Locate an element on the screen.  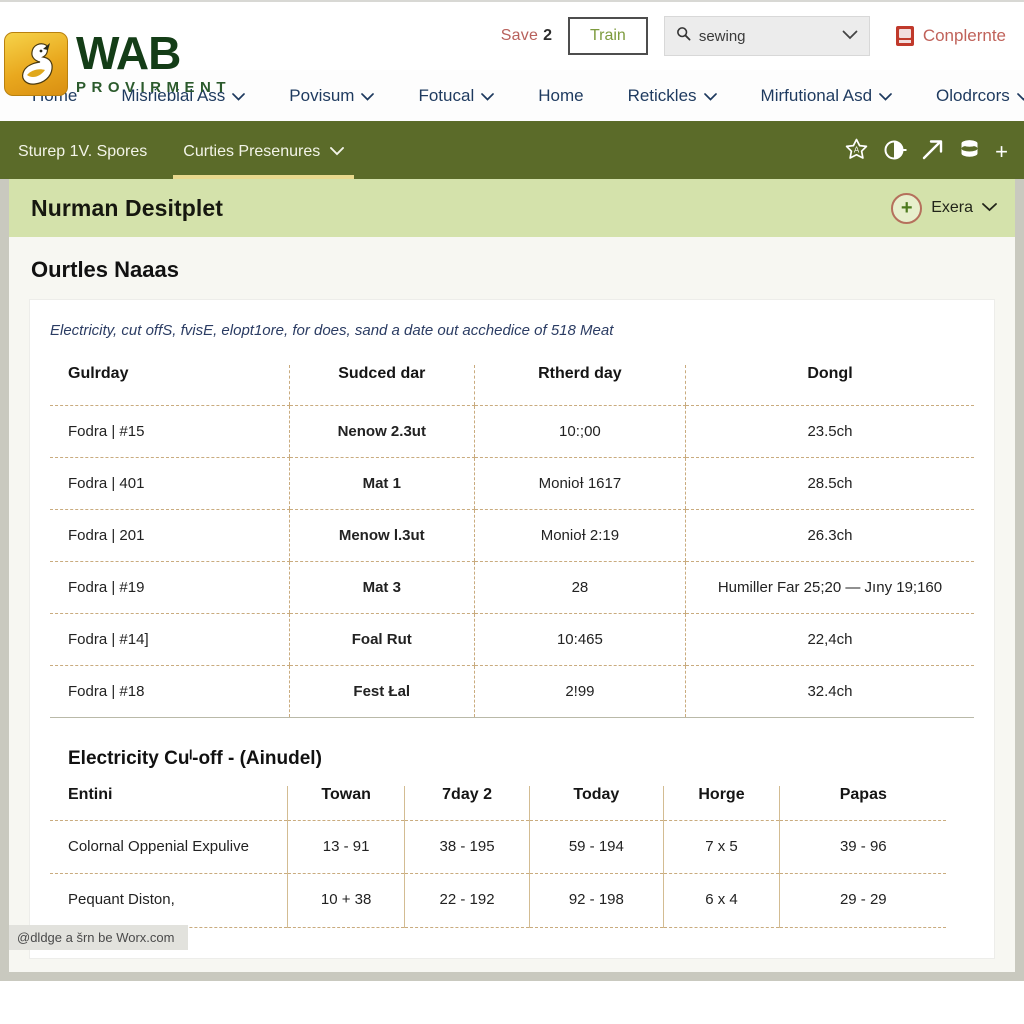
plus-icon: + is located at coordinates (1001, 152).